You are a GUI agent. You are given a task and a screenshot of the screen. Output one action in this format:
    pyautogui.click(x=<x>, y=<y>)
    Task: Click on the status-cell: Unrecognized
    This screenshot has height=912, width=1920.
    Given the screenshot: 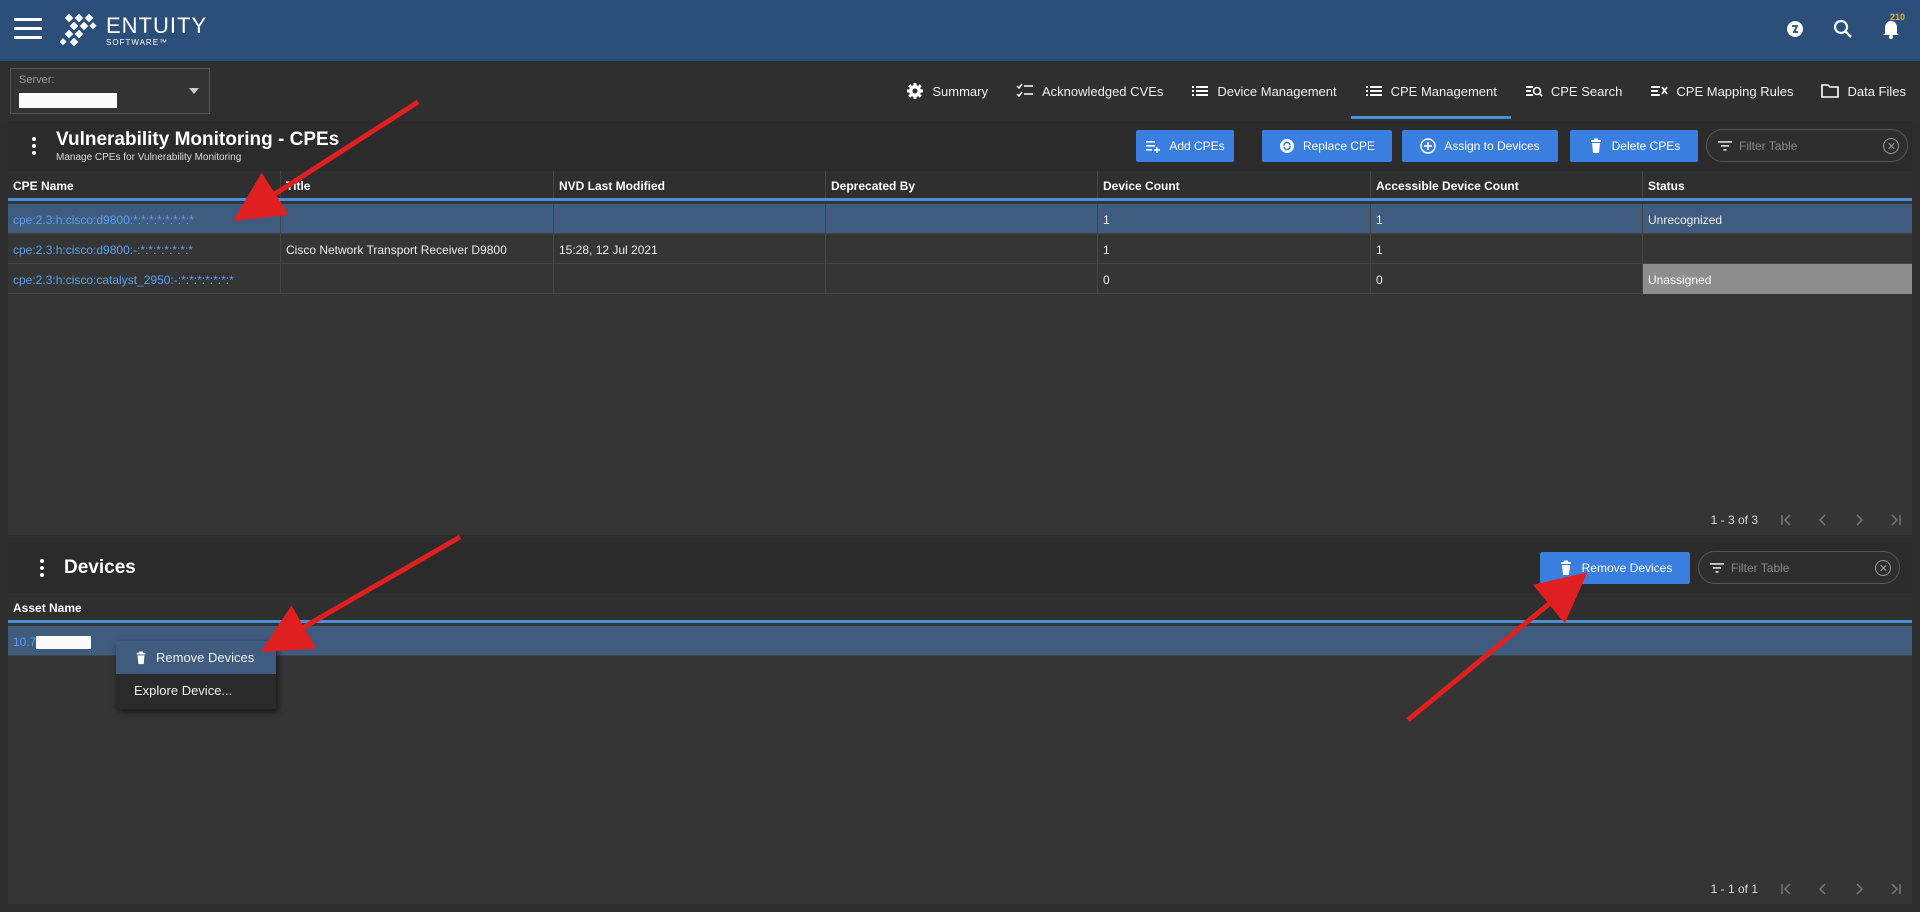 What is the action you would take?
    pyautogui.click(x=1685, y=220)
    